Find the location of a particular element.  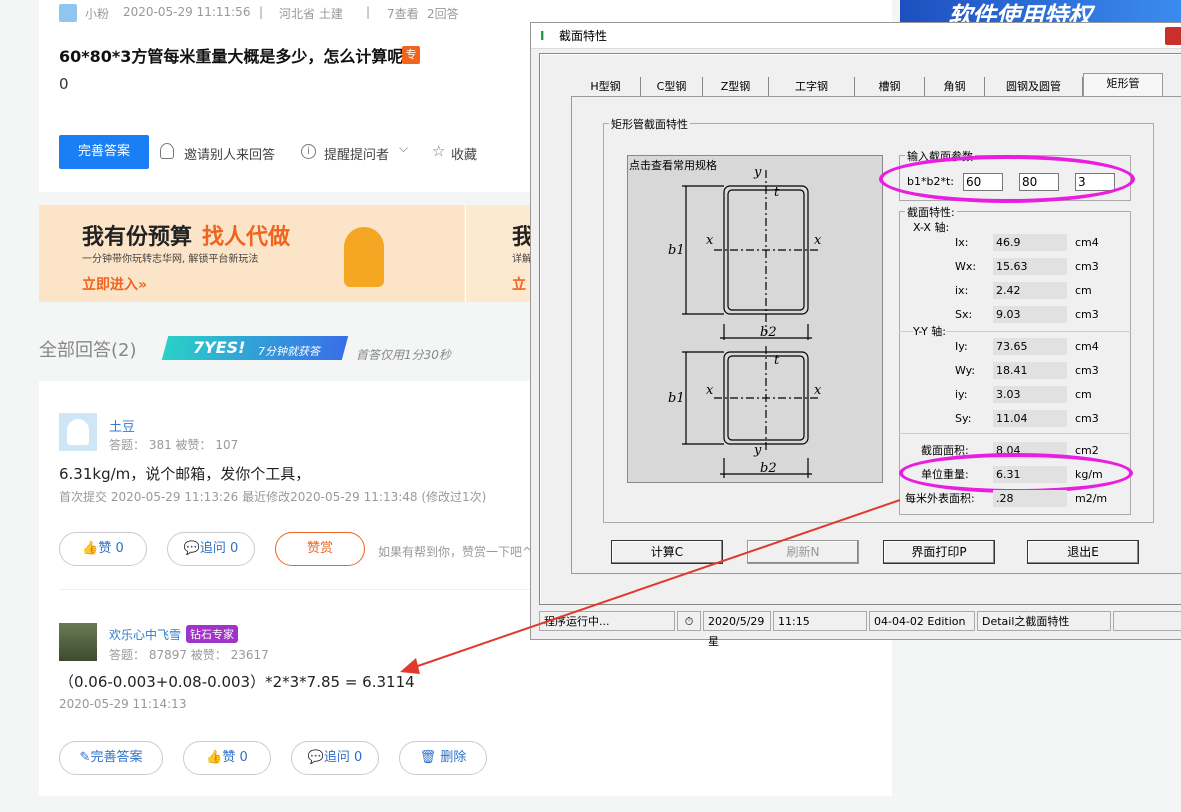

answerer-name: 欢乐心中飞雪 is located at coordinates (145, 634).